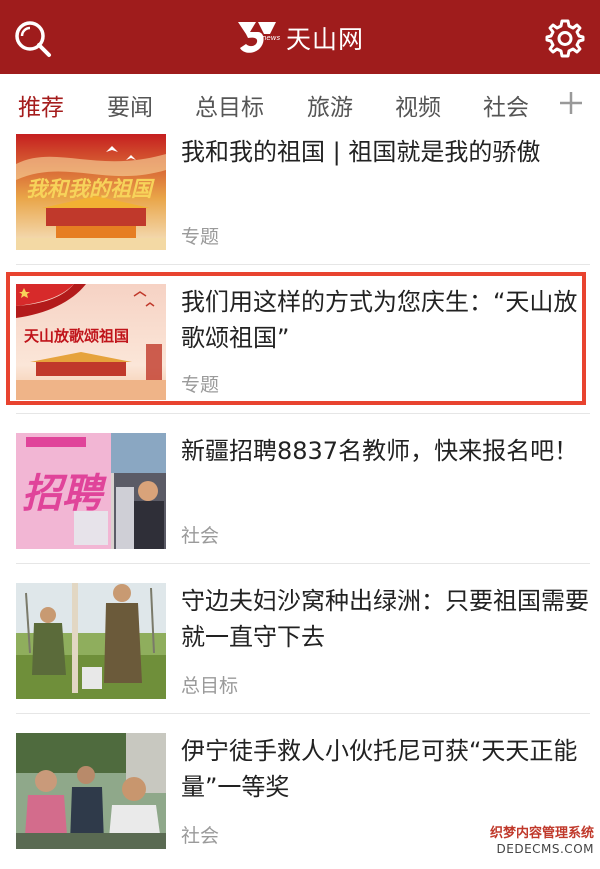  I want to click on article-thumbnail: 我和我的祖国, so click(91, 192).